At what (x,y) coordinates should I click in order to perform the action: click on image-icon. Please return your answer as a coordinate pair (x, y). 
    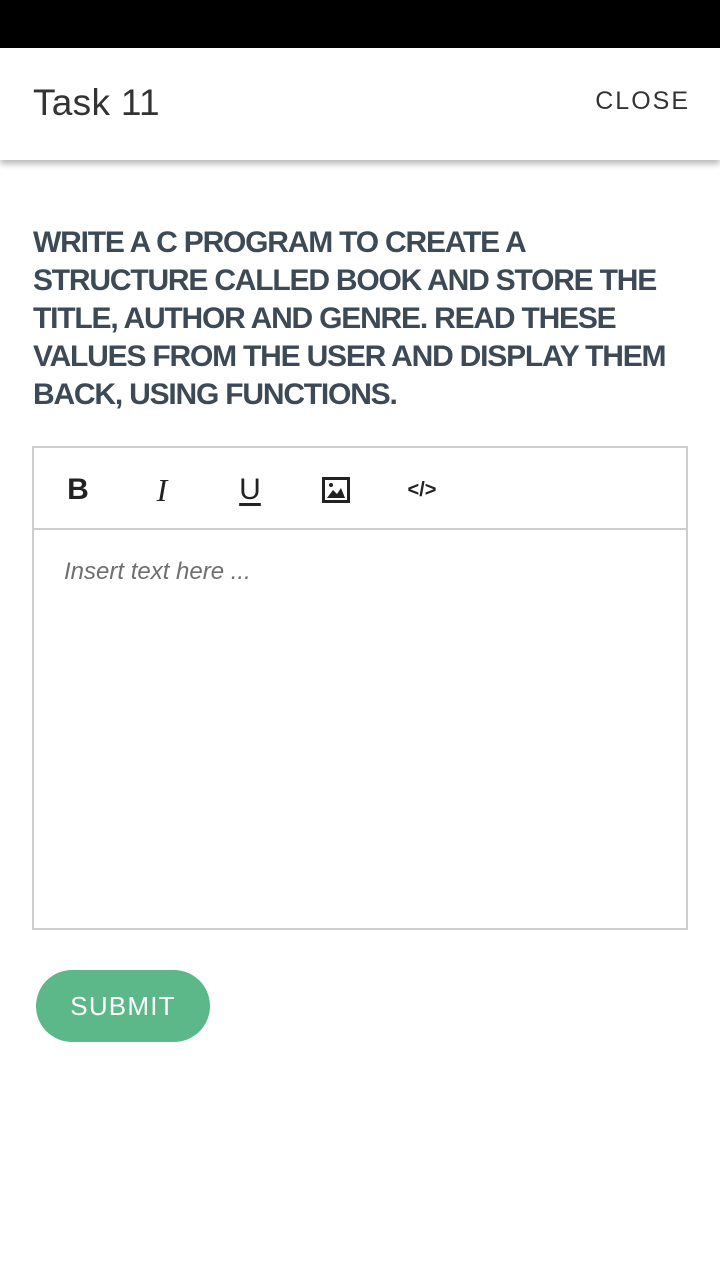
    Looking at the image, I should click on (336, 490).